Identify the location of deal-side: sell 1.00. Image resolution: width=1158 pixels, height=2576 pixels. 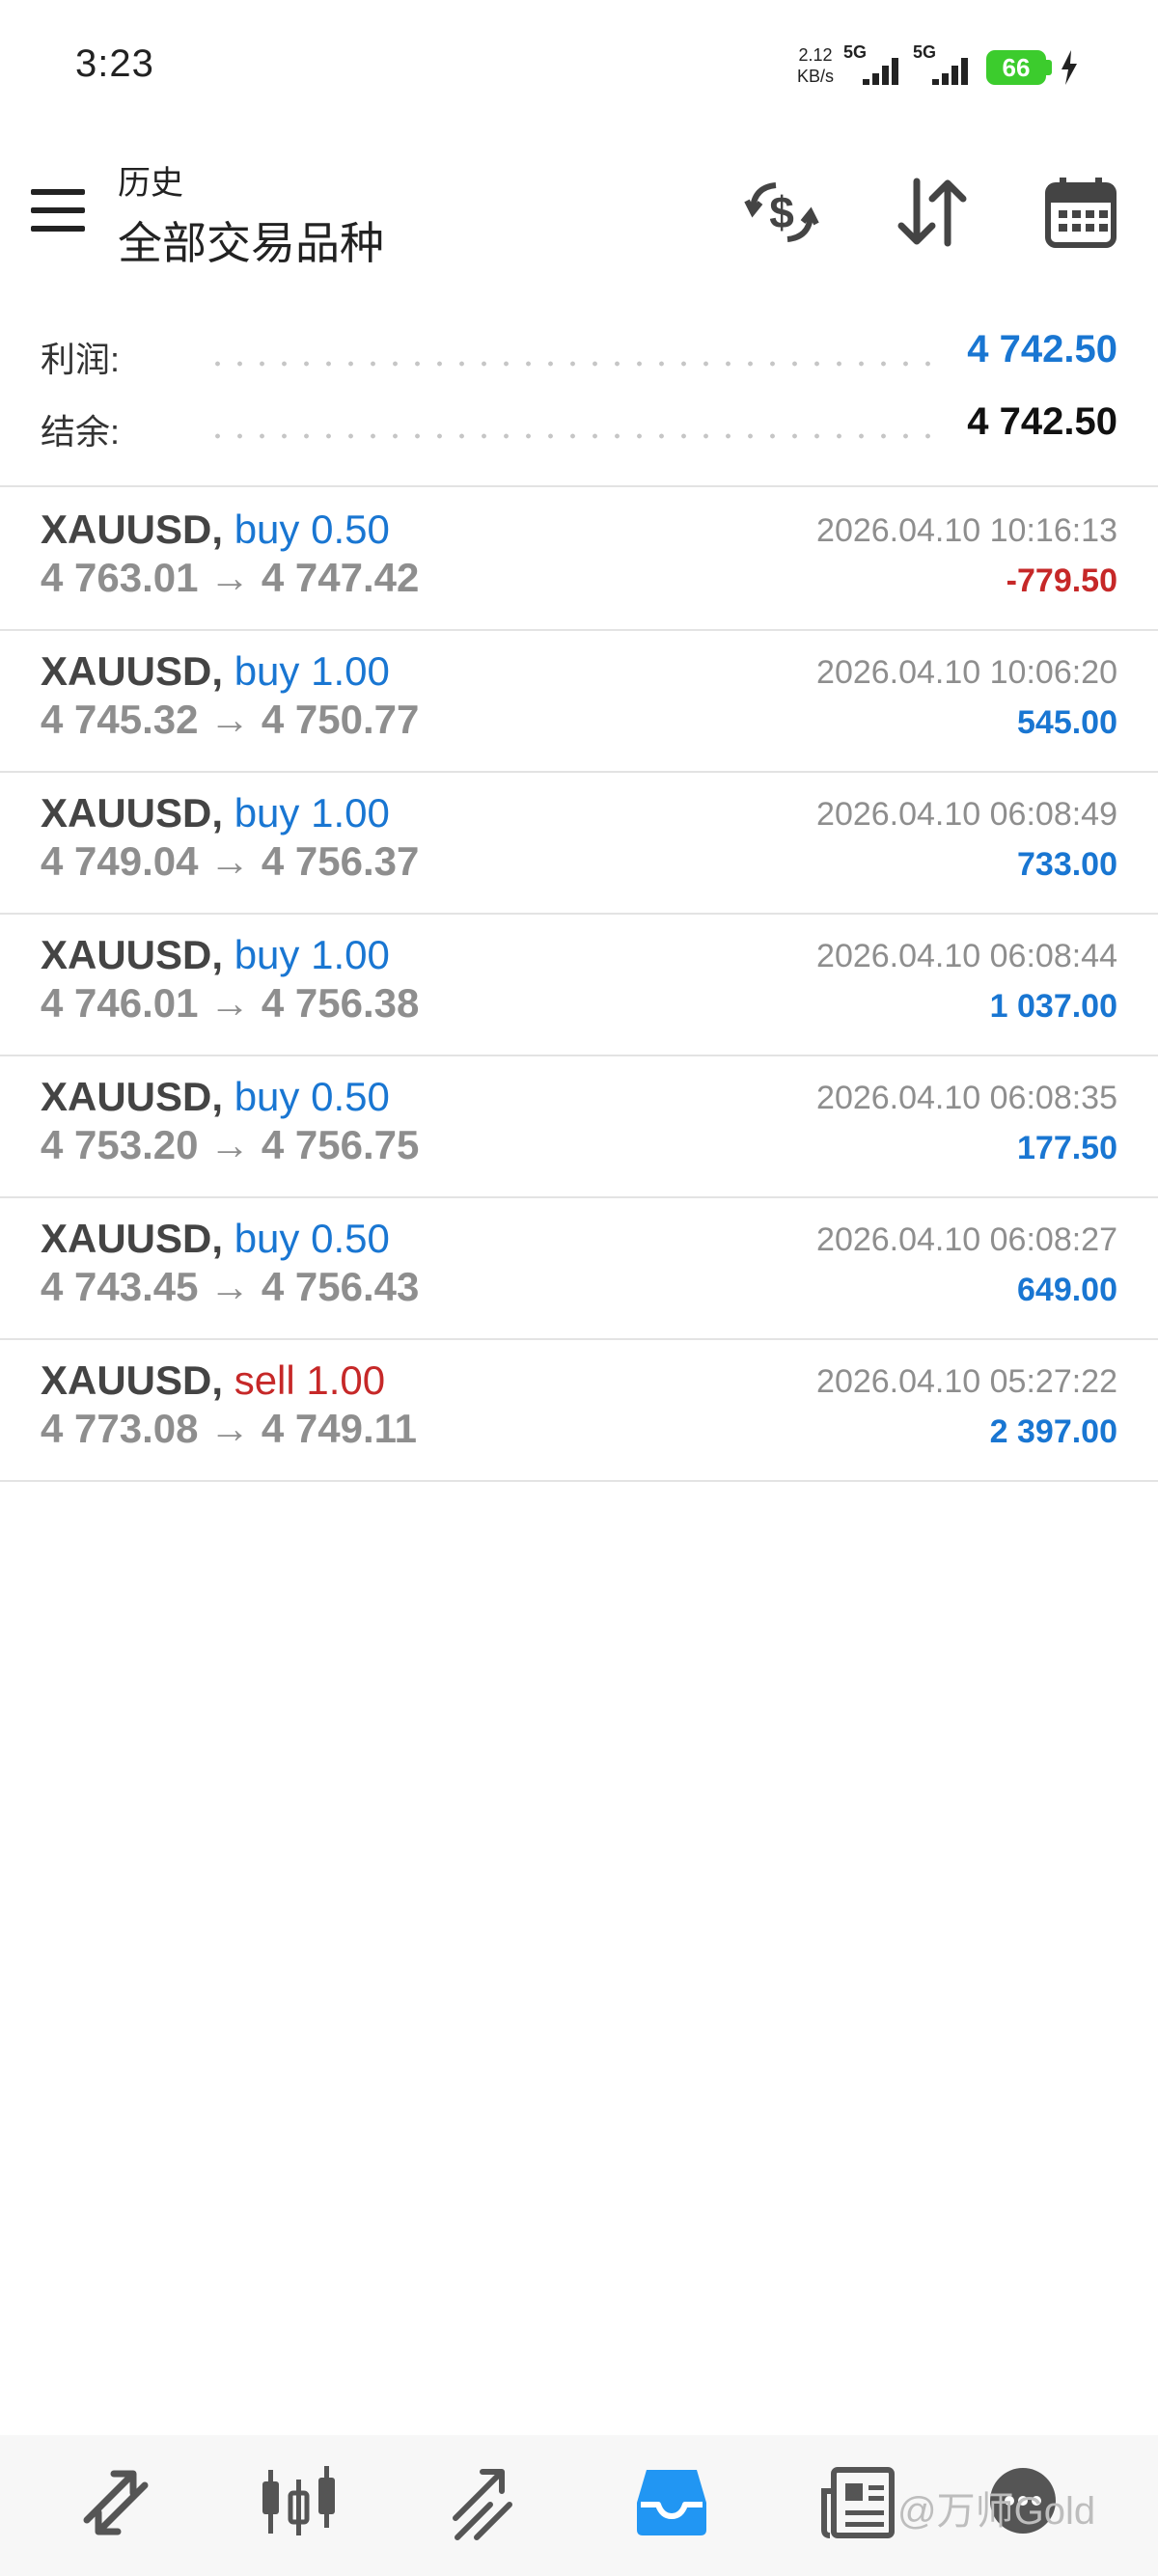
(310, 1380).